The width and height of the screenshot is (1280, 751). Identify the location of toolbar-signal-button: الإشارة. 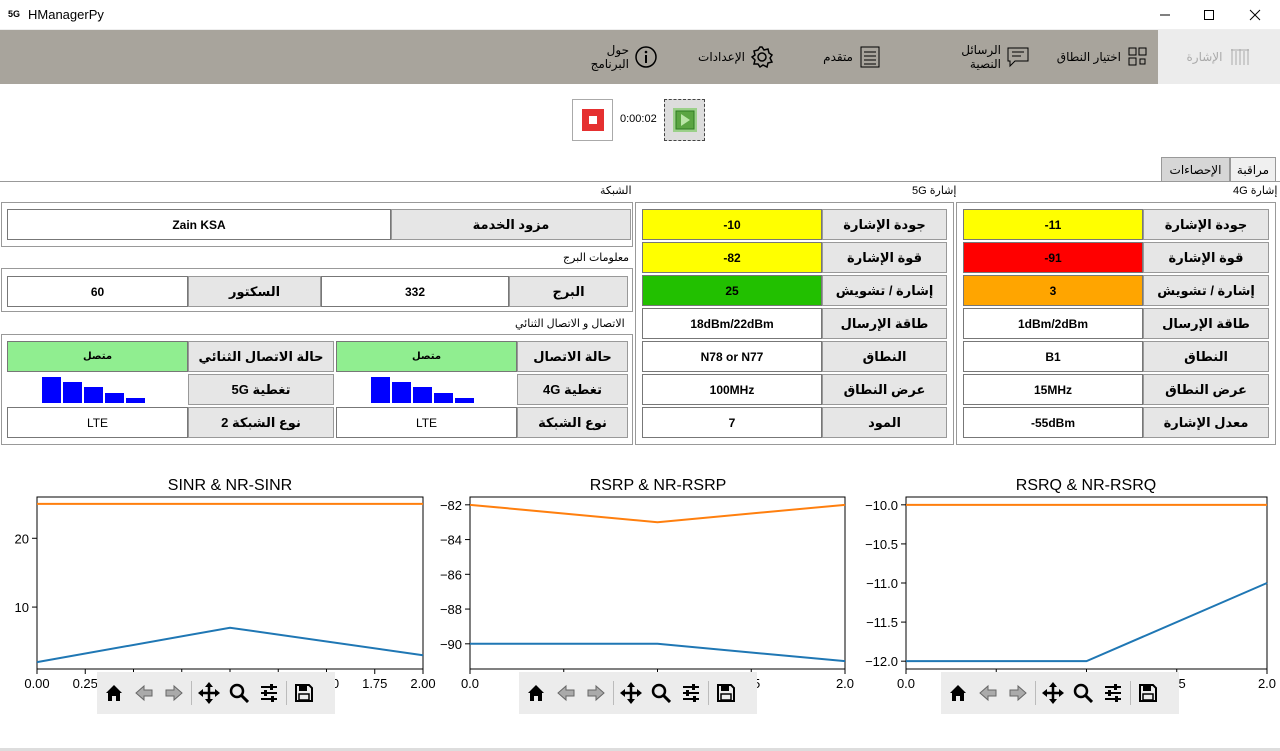
(1219, 57).